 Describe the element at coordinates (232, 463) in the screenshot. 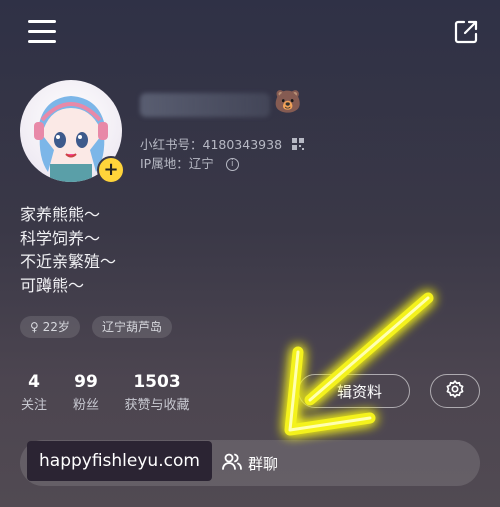

I see `group-icon` at that location.